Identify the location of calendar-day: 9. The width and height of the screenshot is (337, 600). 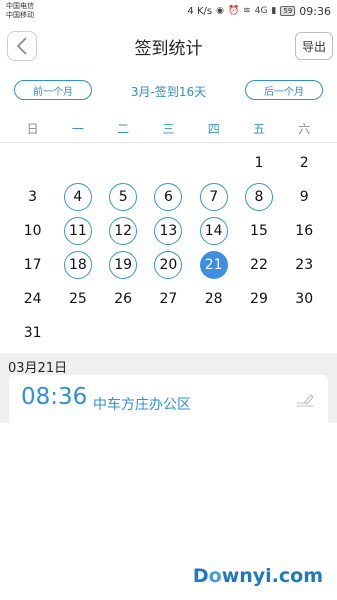
(304, 197).